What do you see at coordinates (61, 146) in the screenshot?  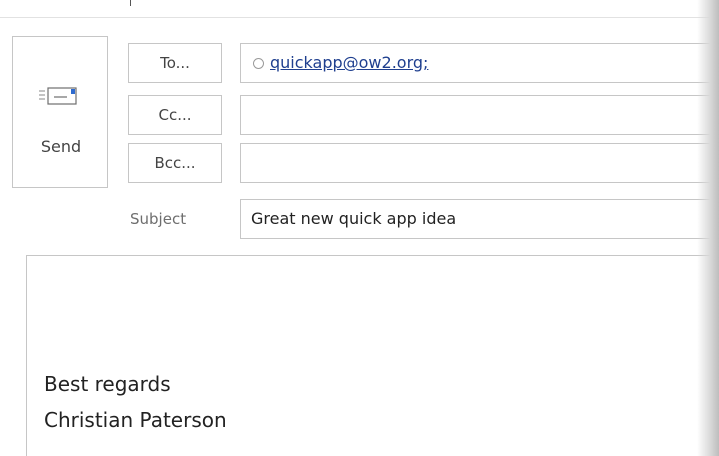 I see `send-label: Send` at bounding box center [61, 146].